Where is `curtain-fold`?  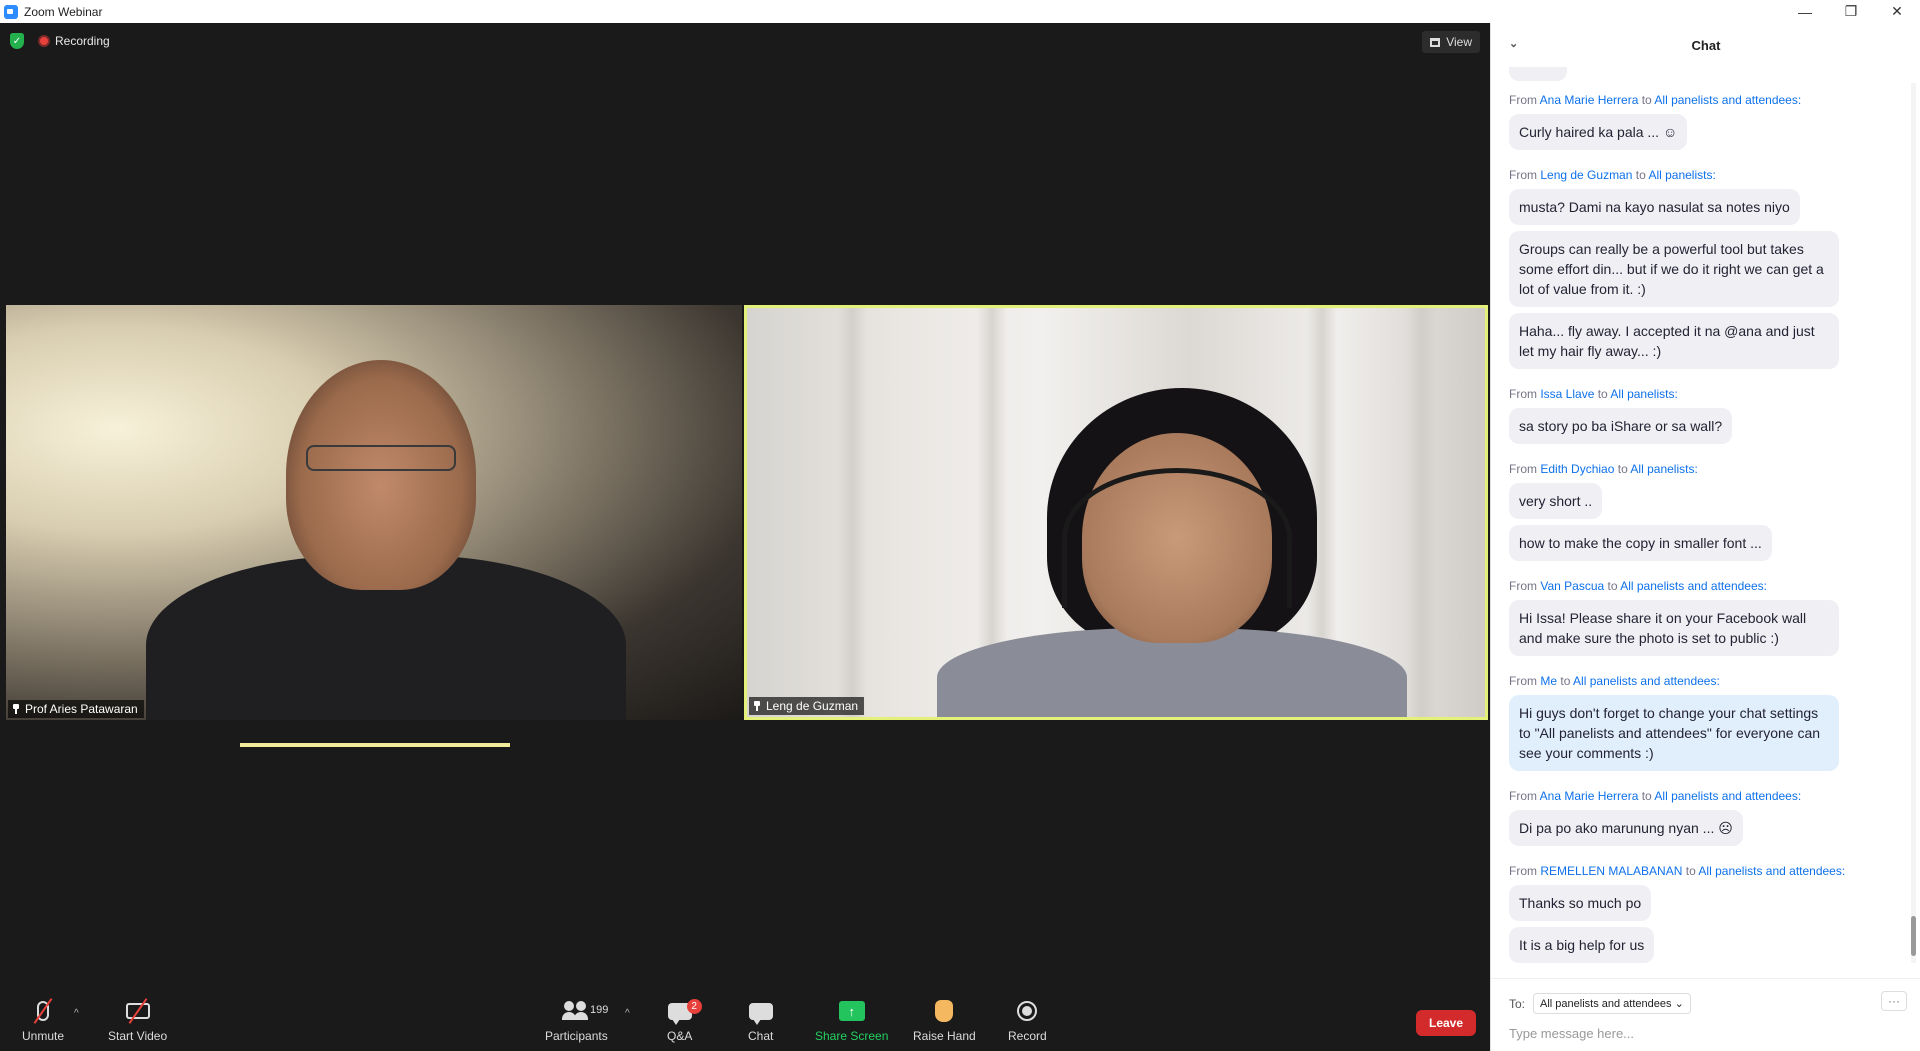 curtain-fold is located at coordinates (852, 512).